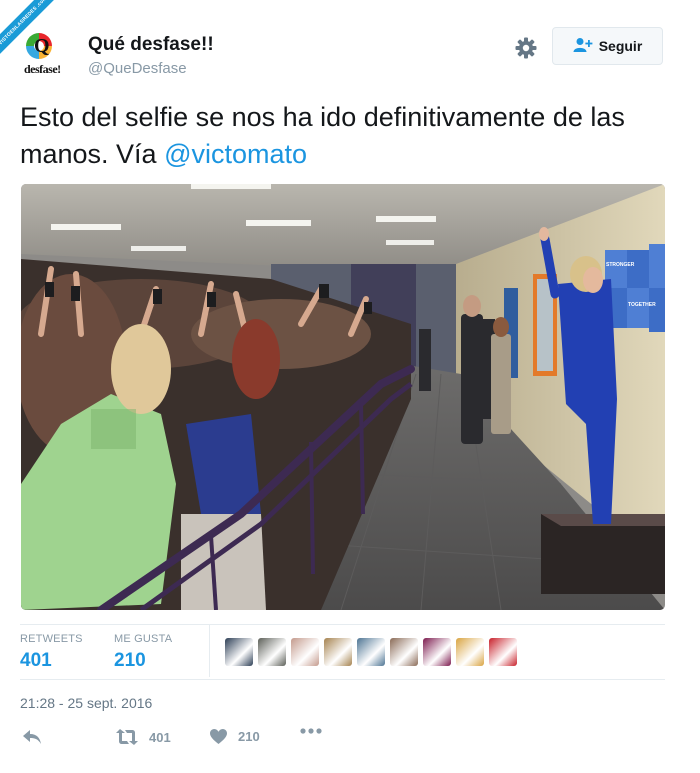 The image size is (700, 773). What do you see at coordinates (583, 46) in the screenshot?
I see `add-user-icon` at bounding box center [583, 46].